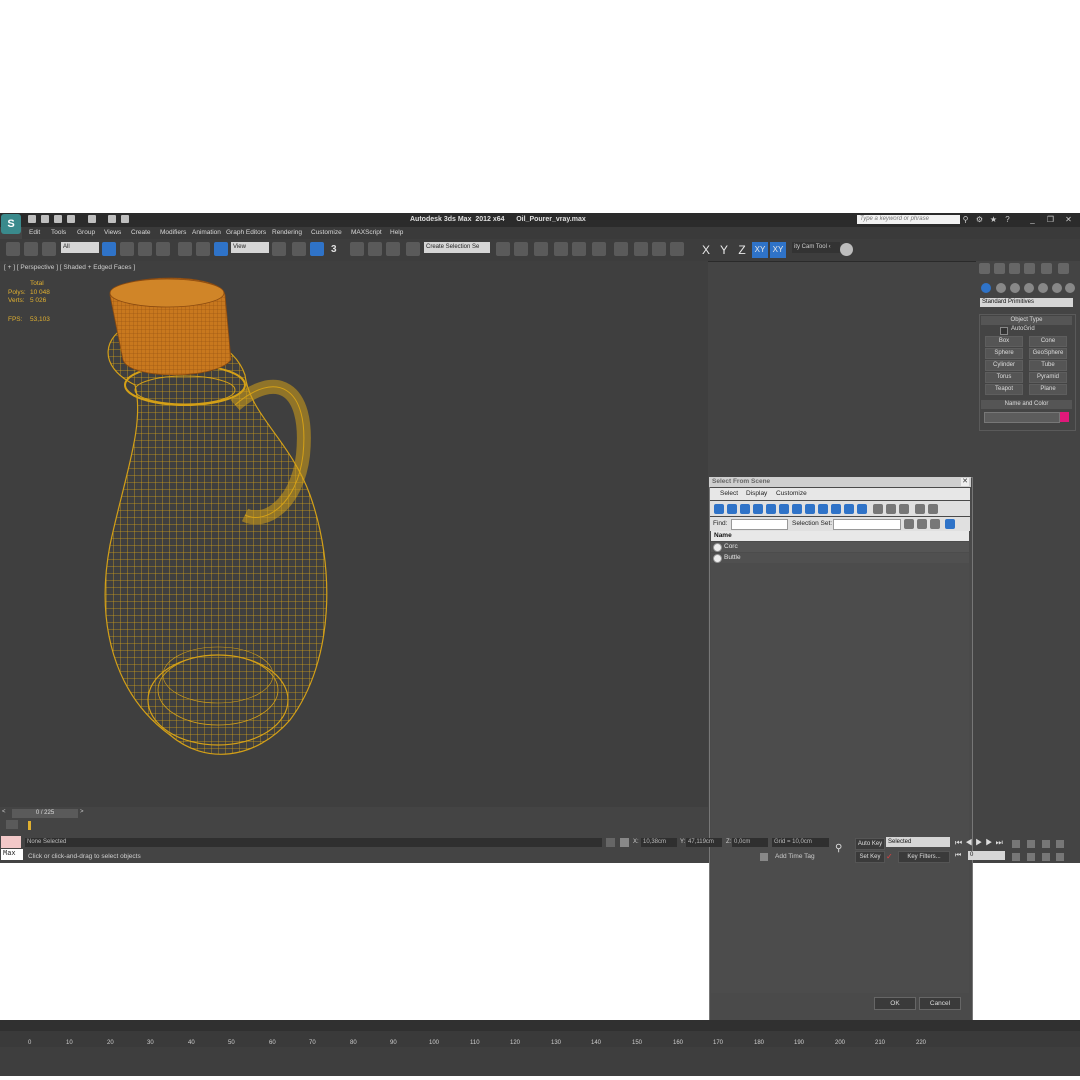 Image resolution: width=1080 pixels, height=1080 pixels. Describe the element at coordinates (1070, 288) in the screenshot. I see `systems-icon` at that location.